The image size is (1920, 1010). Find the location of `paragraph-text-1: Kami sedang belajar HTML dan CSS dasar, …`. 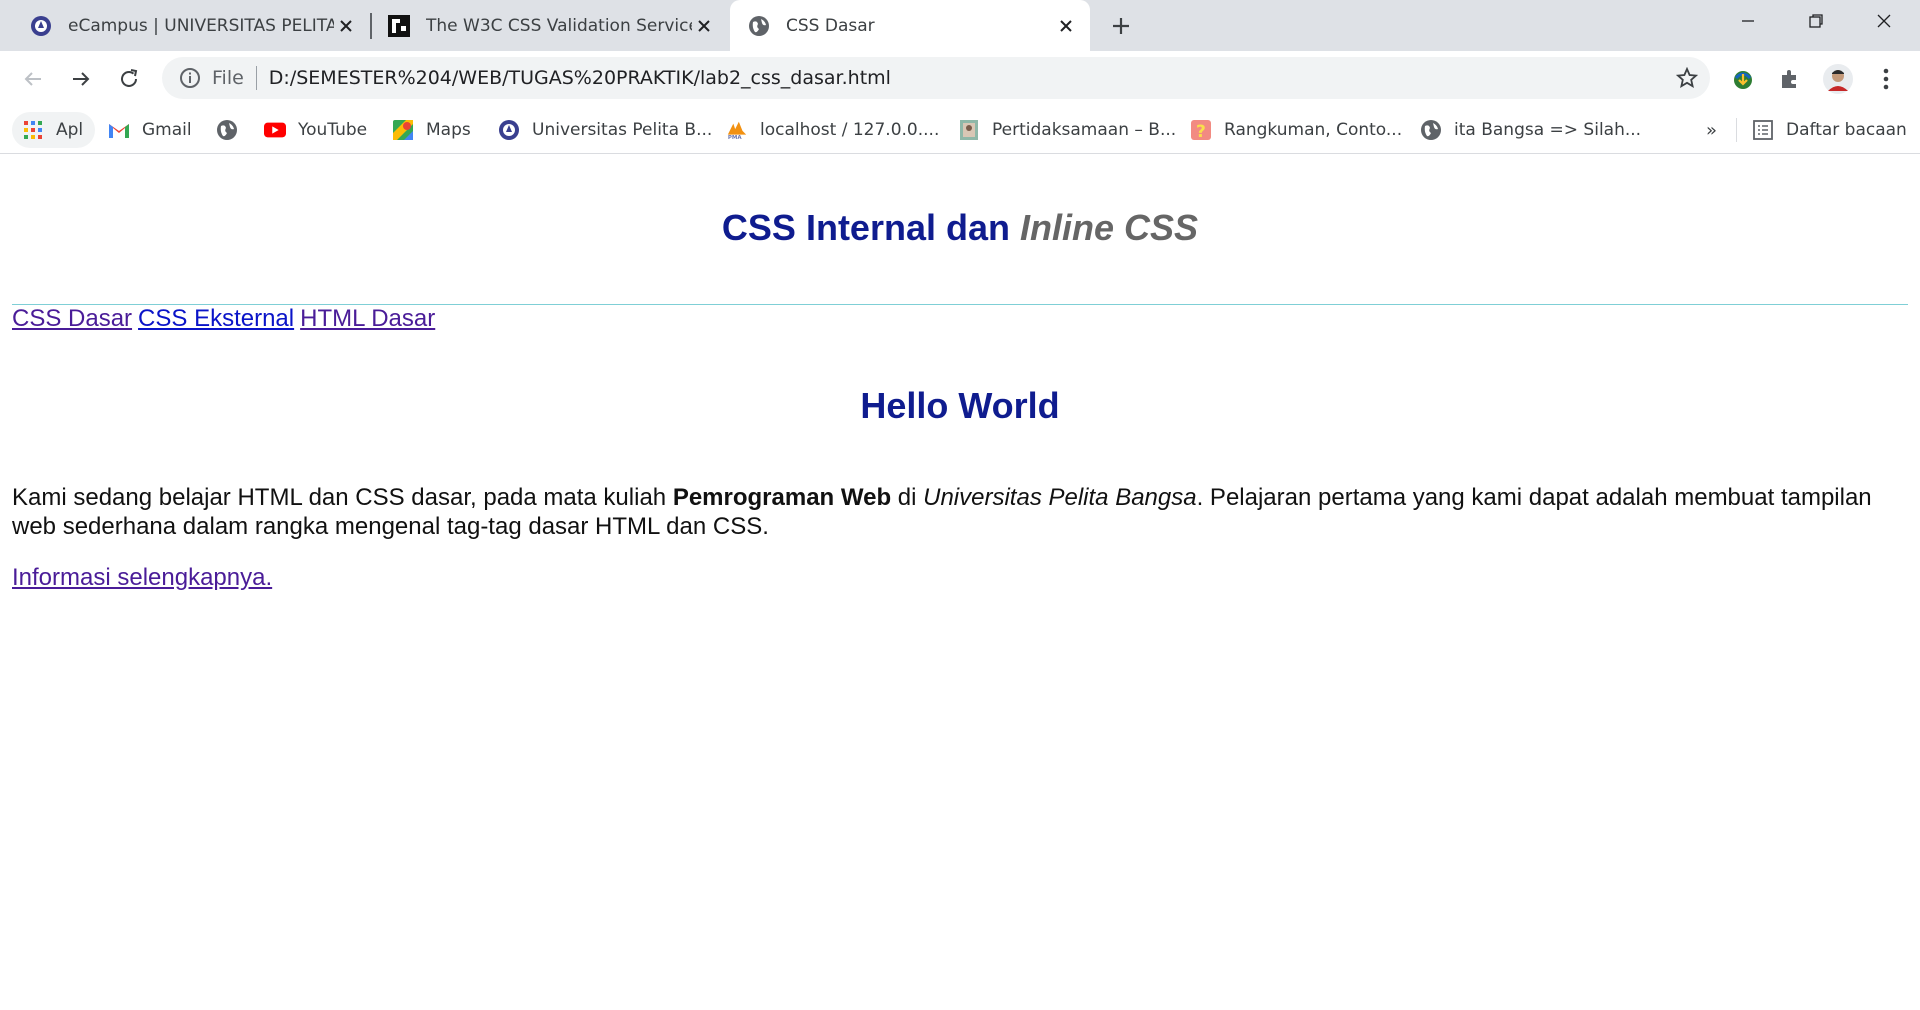

paragraph-text-1: Kami sedang belajar HTML dan CSS dasar, … is located at coordinates (342, 497).